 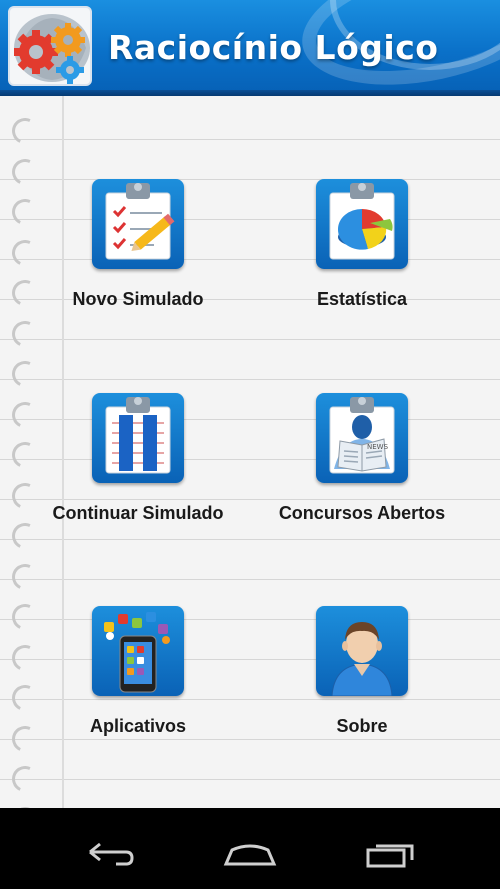 I want to click on pause-clipboard-icon, so click(x=138, y=438).